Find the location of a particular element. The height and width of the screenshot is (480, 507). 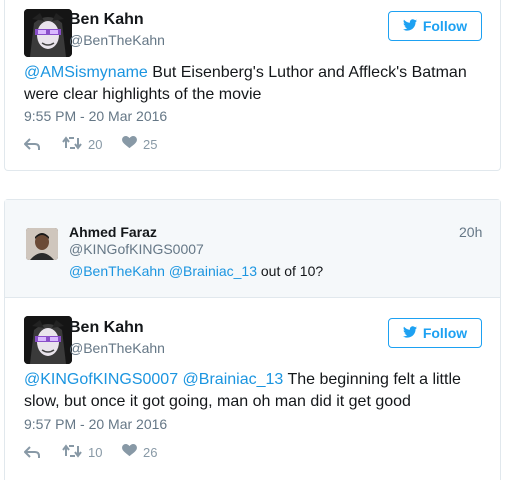

retweet-button: 10 is located at coordinates (82, 452).